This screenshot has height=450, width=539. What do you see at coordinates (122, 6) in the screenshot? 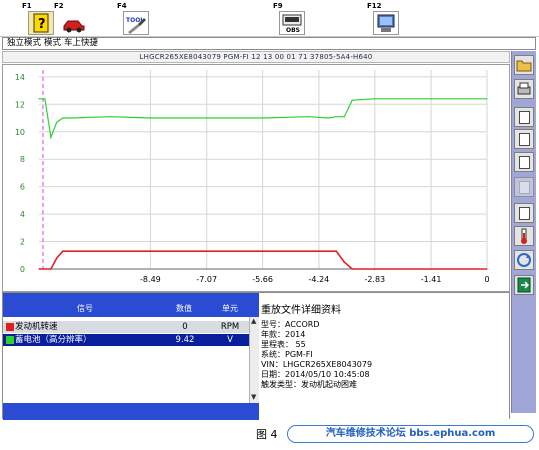
I see `f4-label: F4` at bounding box center [122, 6].